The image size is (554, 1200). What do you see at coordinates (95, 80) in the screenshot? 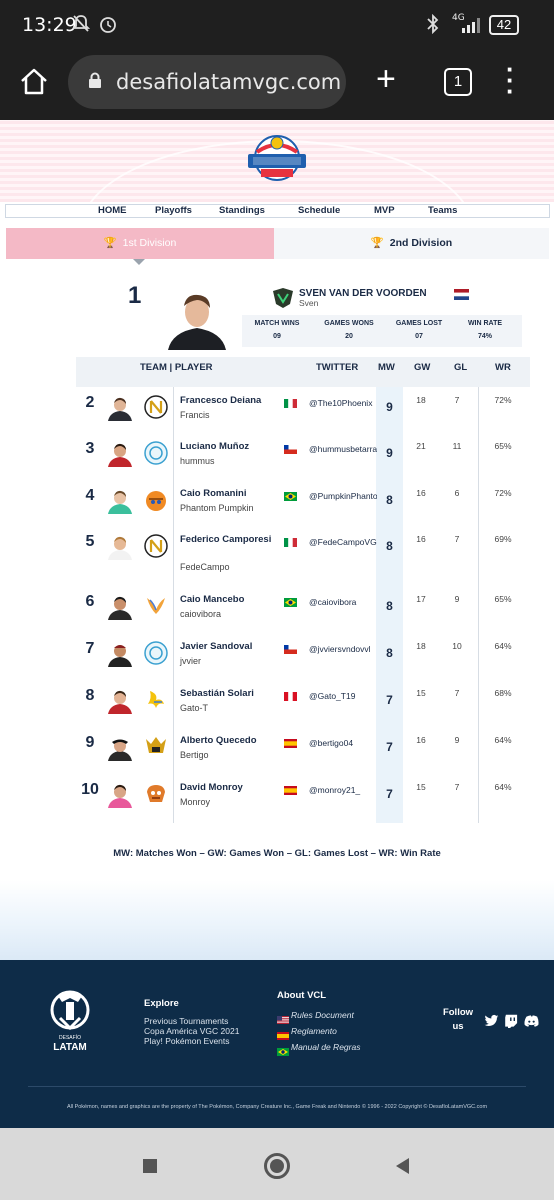
I see `lock-icon` at bounding box center [95, 80].